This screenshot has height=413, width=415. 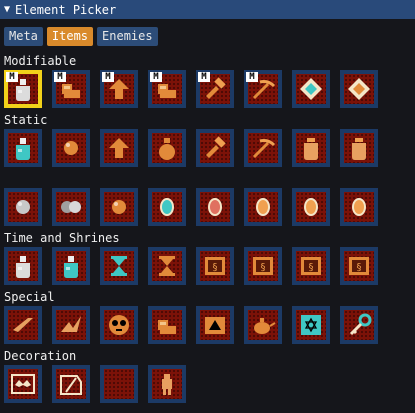 What do you see at coordinates (359, 89) in the screenshot?
I see `item-slot-gem-diamond-modifiable` at bounding box center [359, 89].